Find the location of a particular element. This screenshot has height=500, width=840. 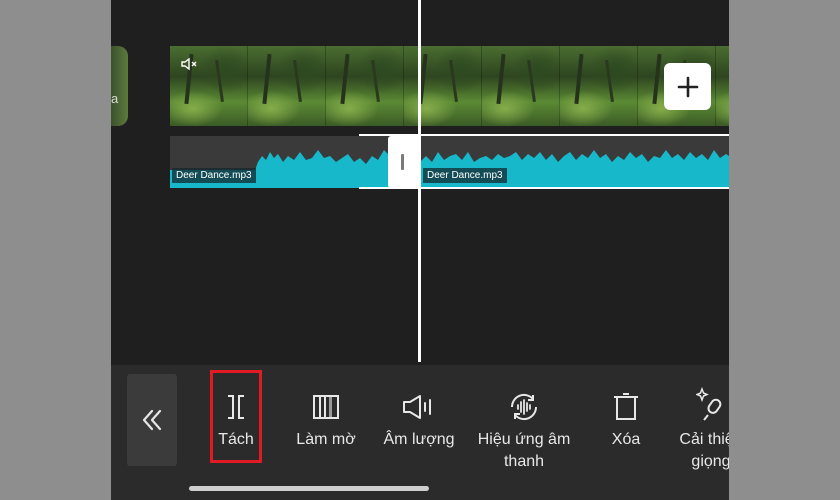

volume-tool-button: Âm lượng is located at coordinates (419, 420).